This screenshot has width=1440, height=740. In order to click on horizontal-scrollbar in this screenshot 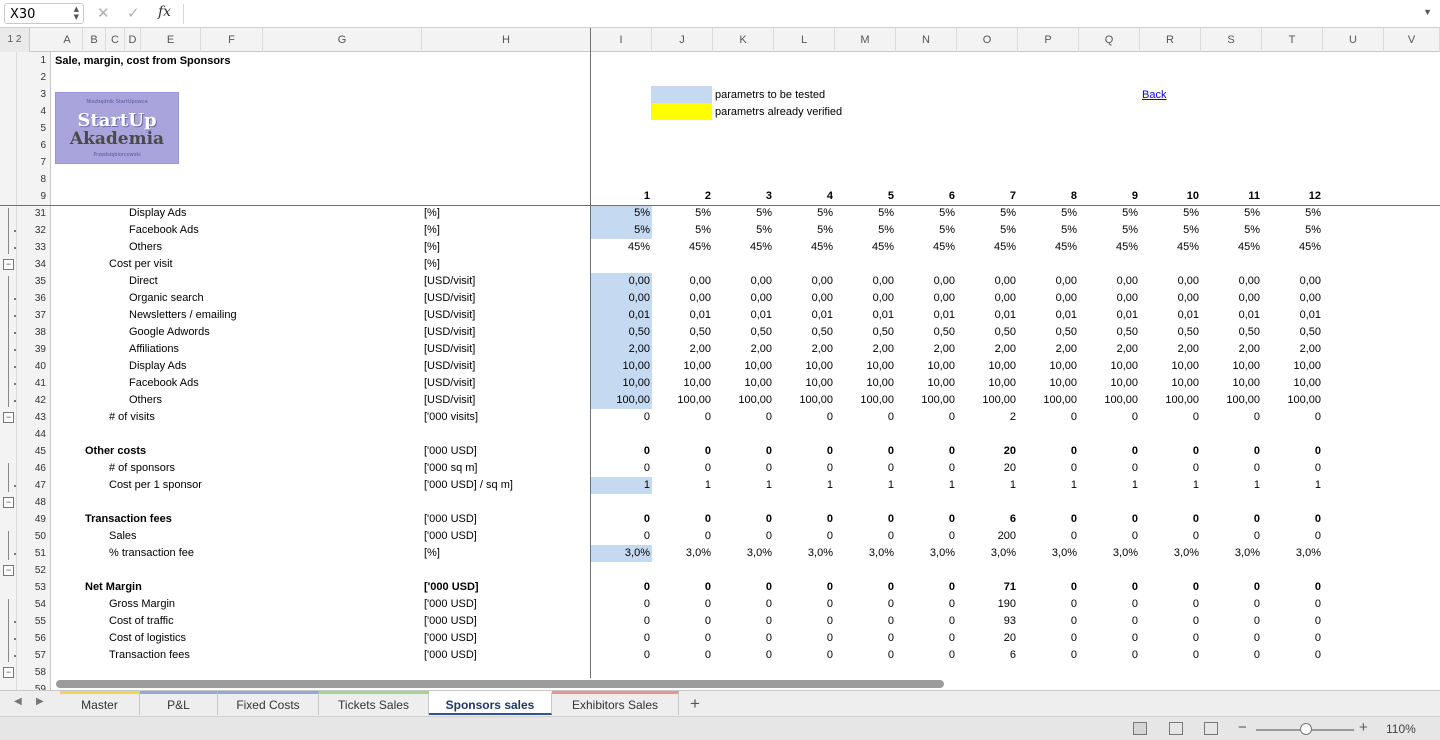, I will do `click(745, 684)`.